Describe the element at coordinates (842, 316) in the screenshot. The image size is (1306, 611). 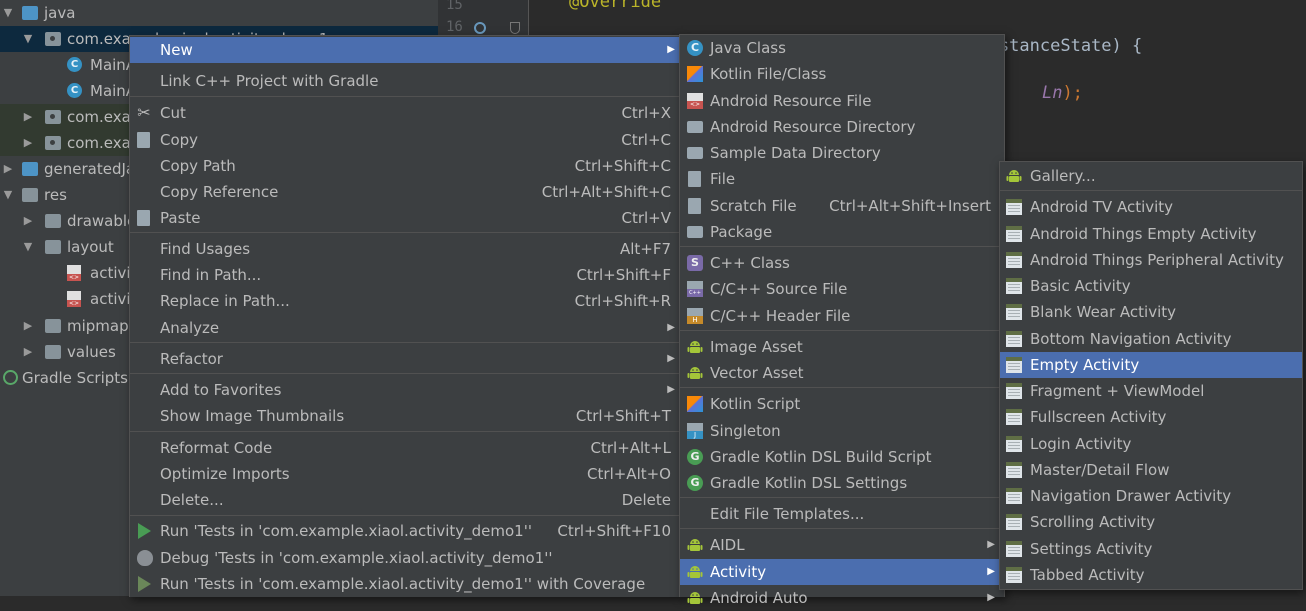
I see `menu-item-cpp-header-file: C/C++ Header File` at that location.